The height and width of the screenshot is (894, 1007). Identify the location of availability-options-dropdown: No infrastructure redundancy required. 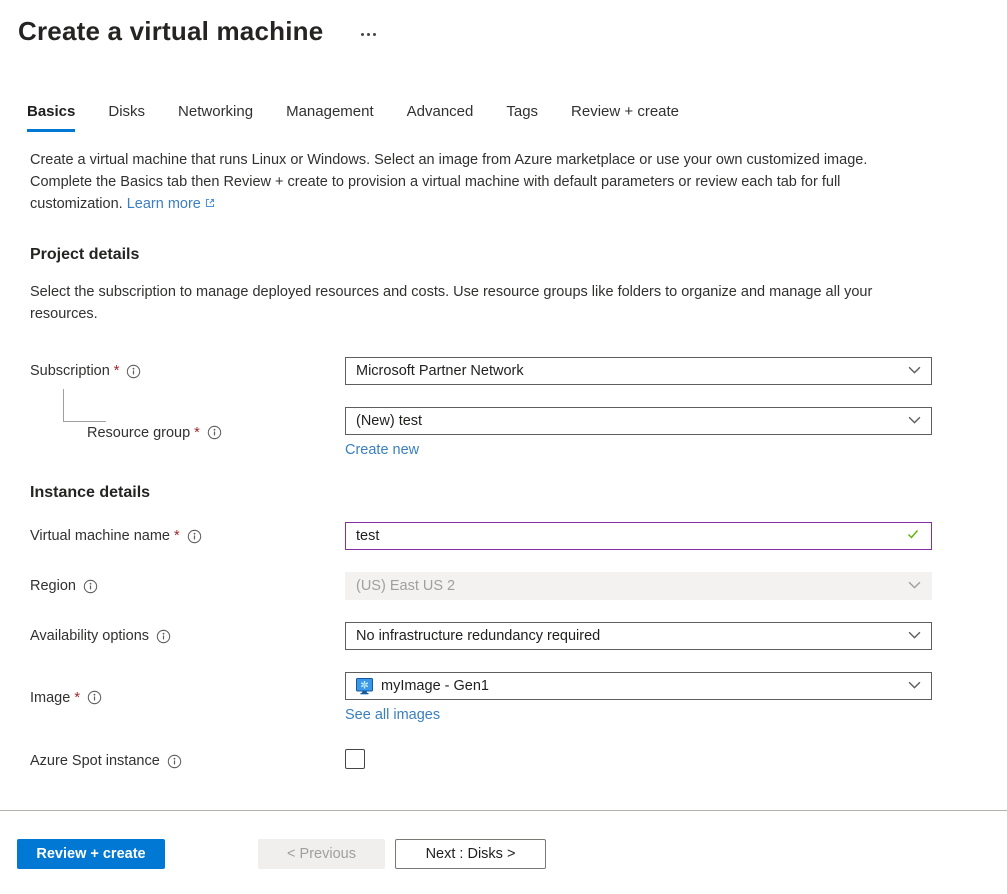
(638, 636).